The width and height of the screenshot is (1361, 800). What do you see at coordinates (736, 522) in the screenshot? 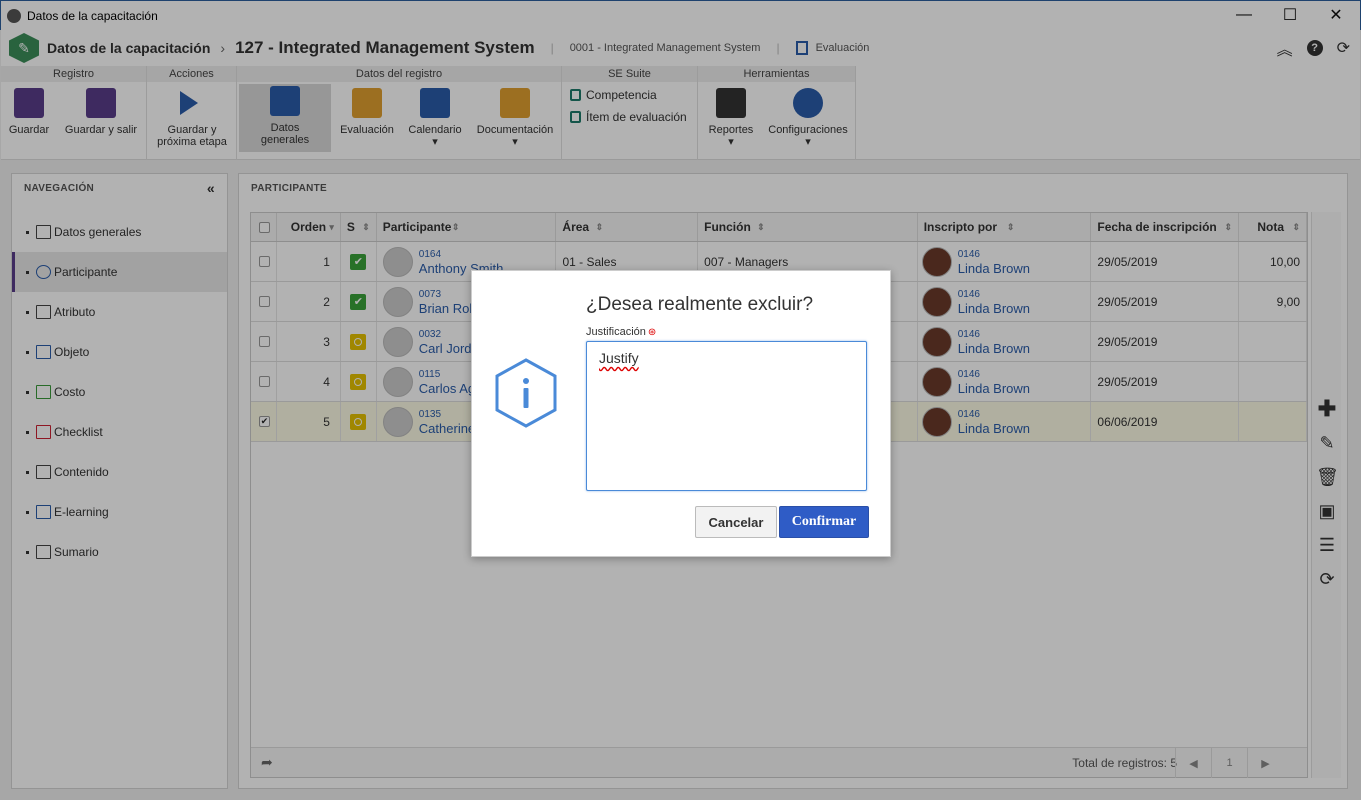
I see `cancel-button: Cancelar` at bounding box center [736, 522].